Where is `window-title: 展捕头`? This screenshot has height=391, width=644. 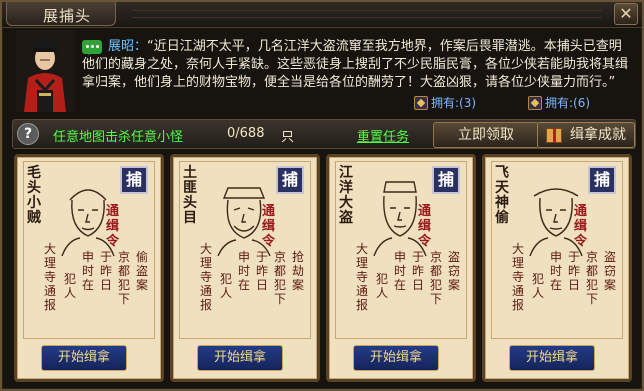 window-title: 展捕头 is located at coordinates (67, 16).